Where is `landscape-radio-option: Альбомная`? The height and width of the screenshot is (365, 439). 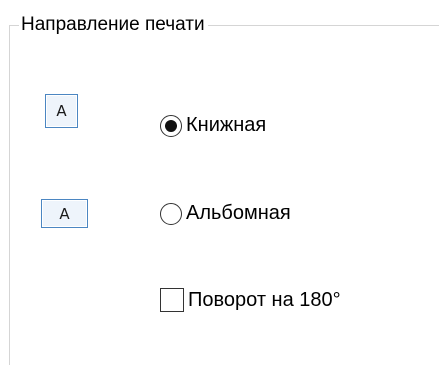 landscape-radio-option: Альбомная is located at coordinates (225, 213).